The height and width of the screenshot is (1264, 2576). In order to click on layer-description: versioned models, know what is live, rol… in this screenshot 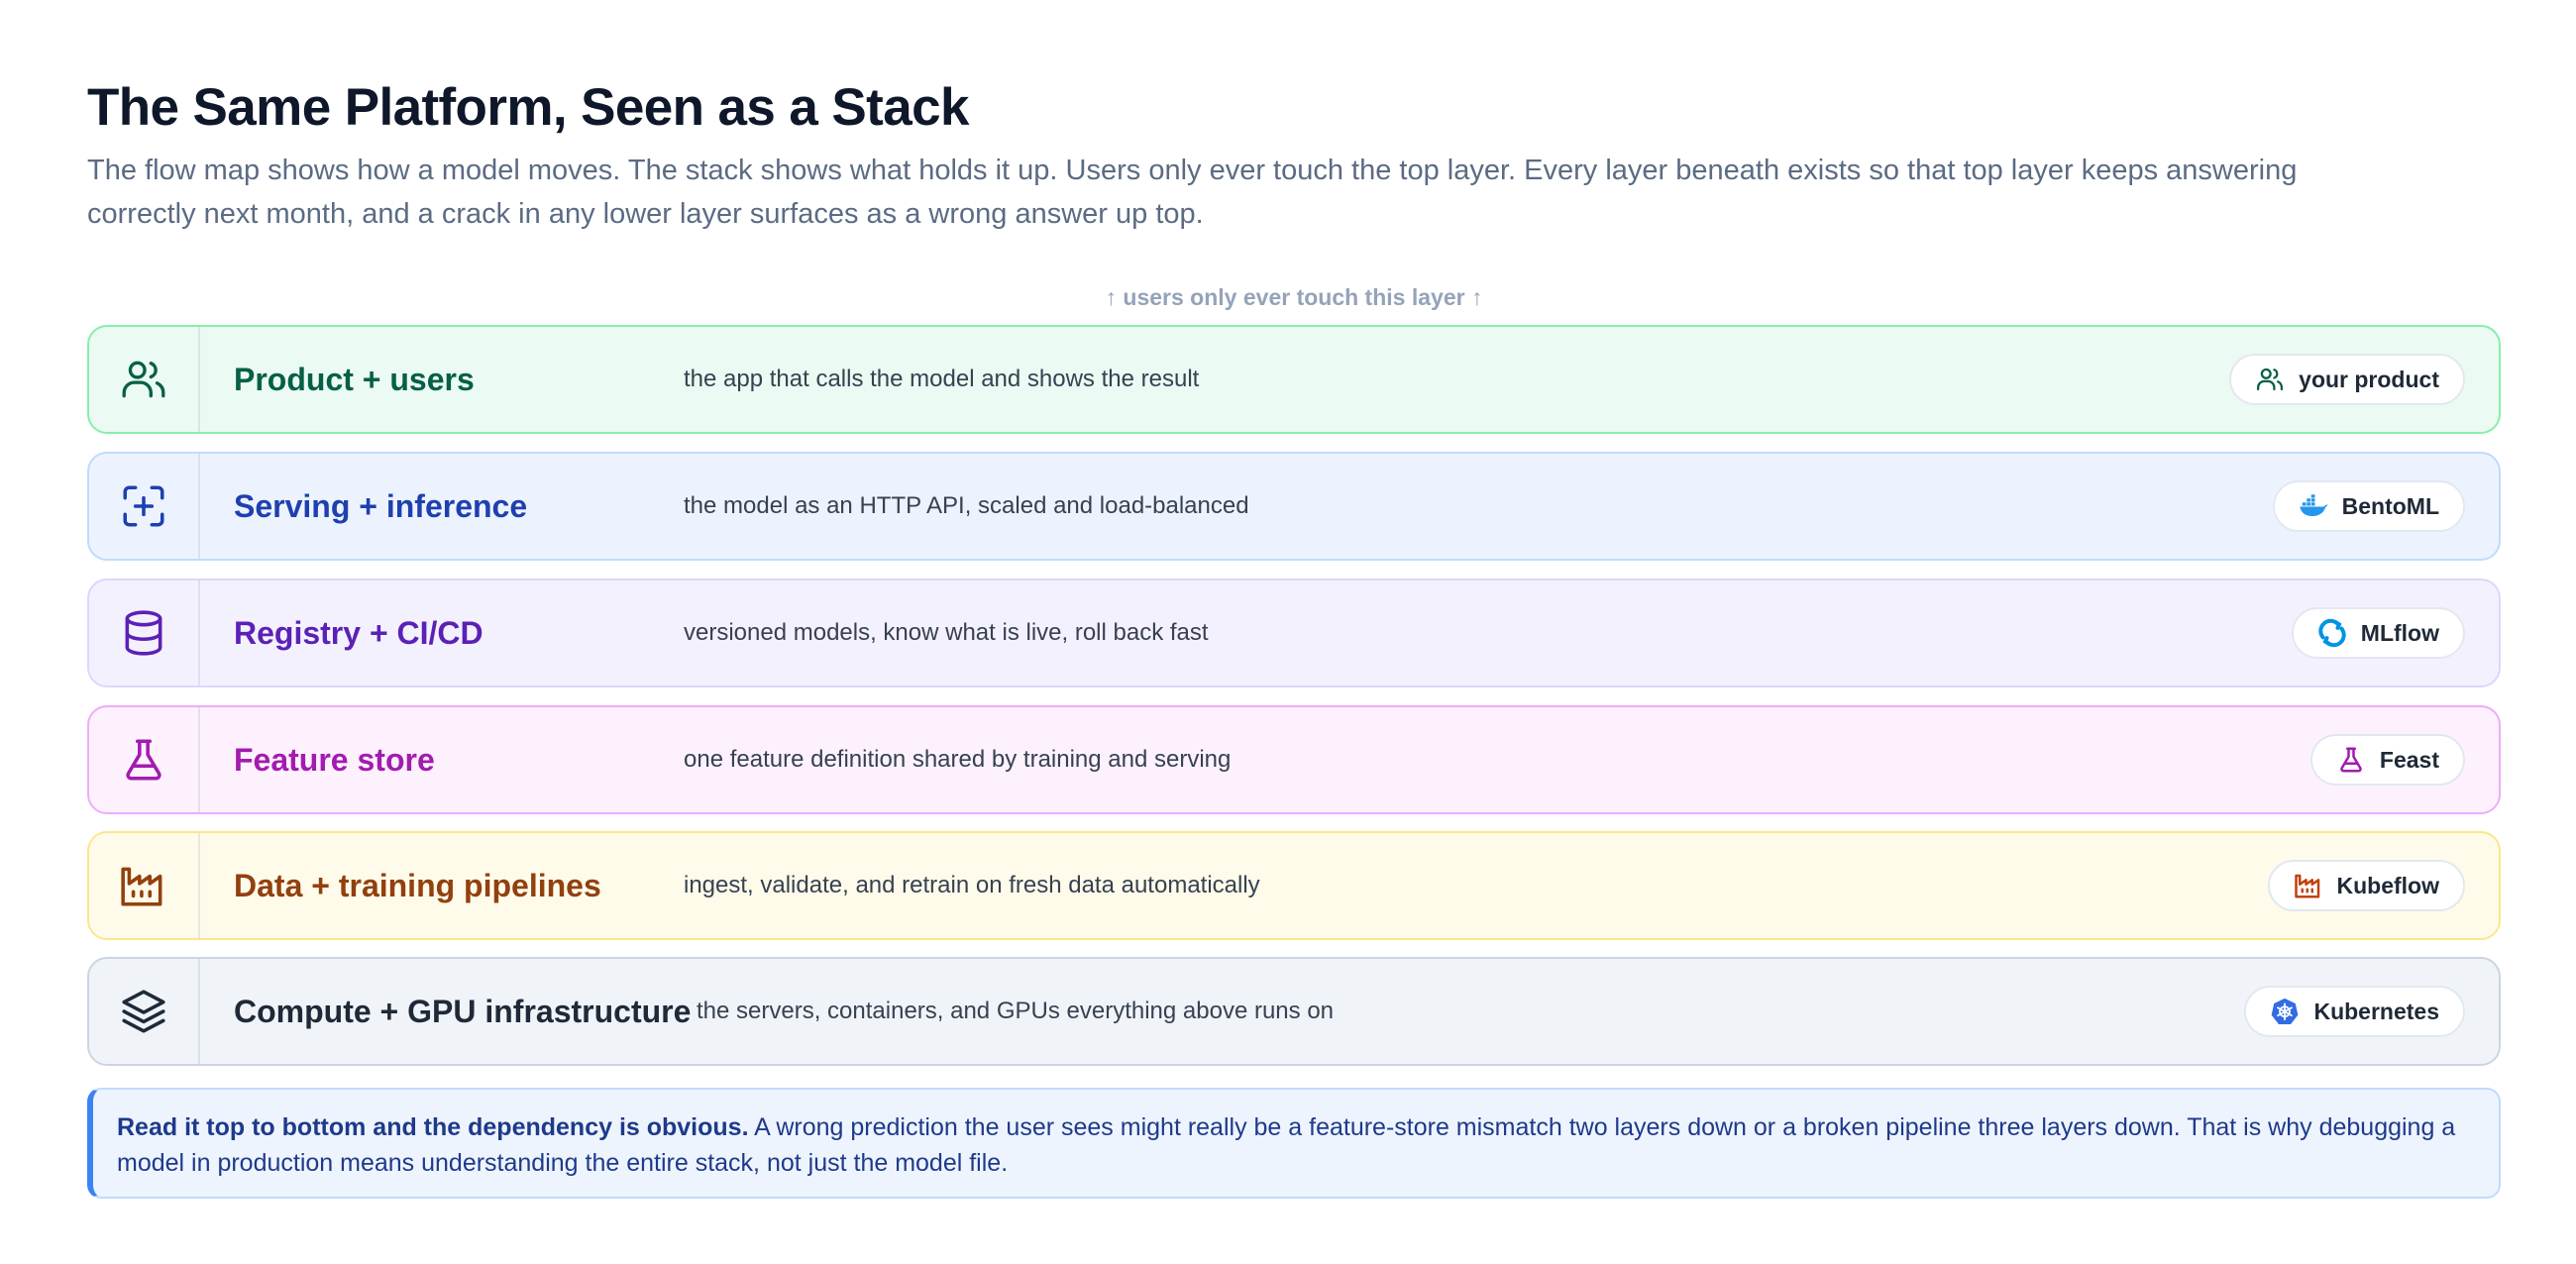, I will do `click(947, 632)`.